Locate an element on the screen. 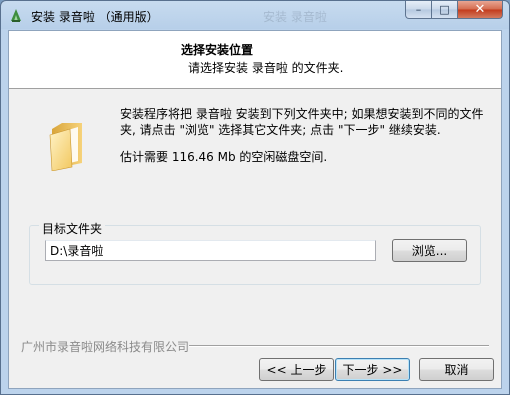 The height and width of the screenshot is (395, 510). cancel-button: 取消 is located at coordinates (456, 369).